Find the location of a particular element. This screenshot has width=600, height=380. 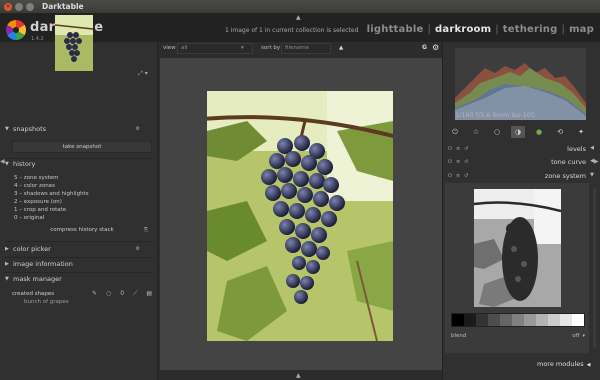

effect-group-icon: ✦ is located at coordinates (581, 132).